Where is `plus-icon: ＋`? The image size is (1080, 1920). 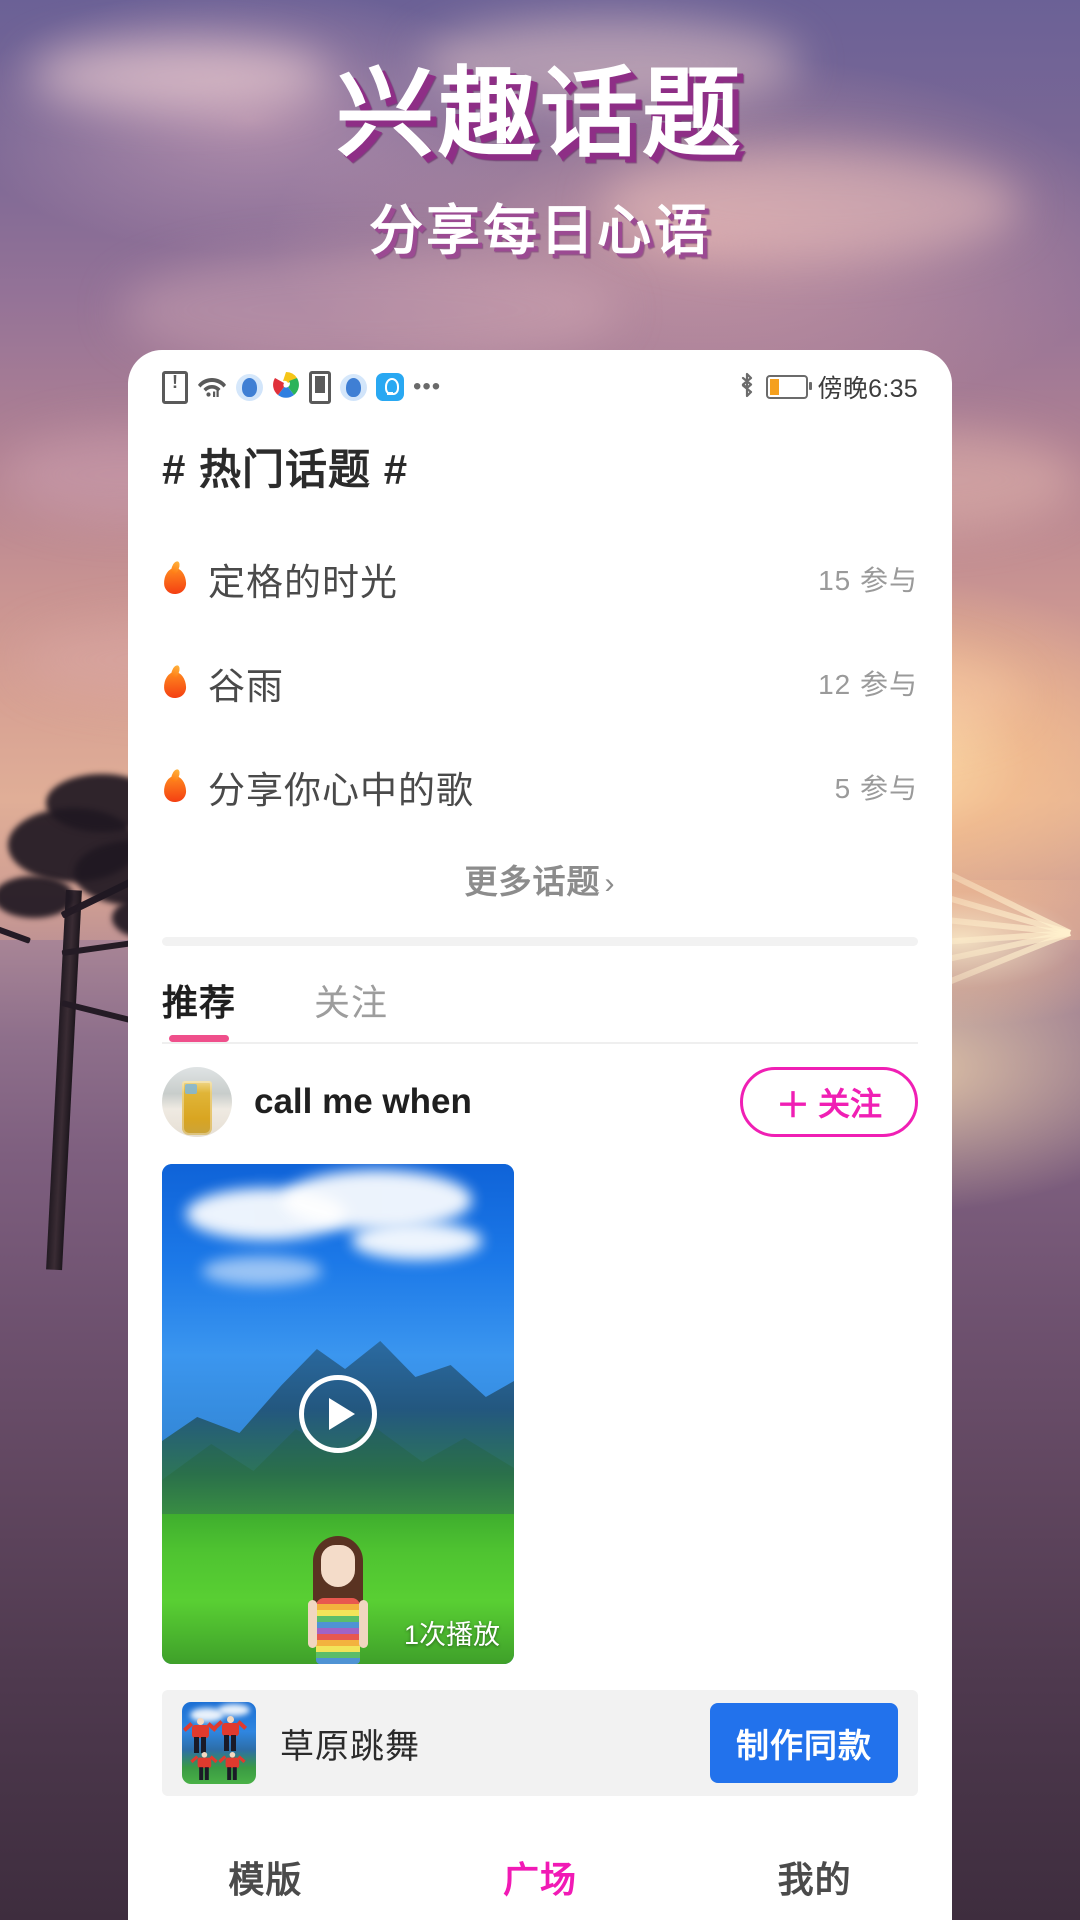 plus-icon: ＋ is located at coordinates (792, 1105).